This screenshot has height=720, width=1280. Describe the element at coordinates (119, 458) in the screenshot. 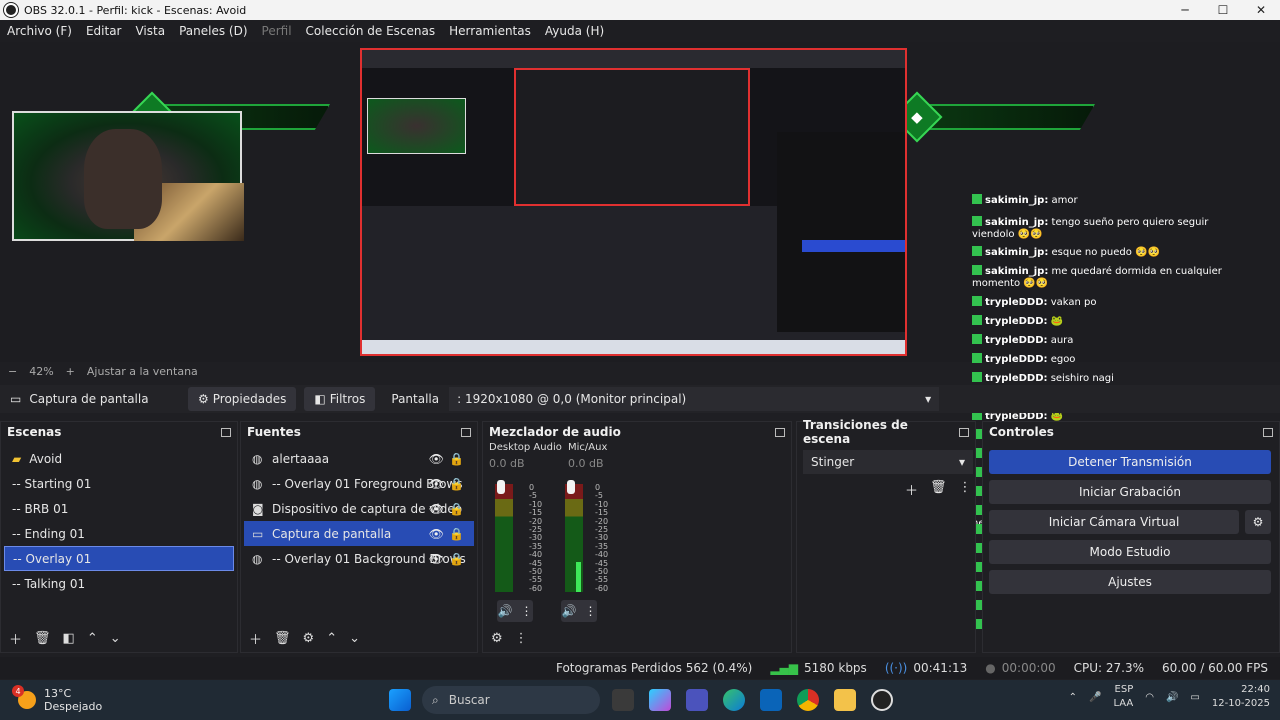

I see `scene-item: ▰ Avoid` at that location.